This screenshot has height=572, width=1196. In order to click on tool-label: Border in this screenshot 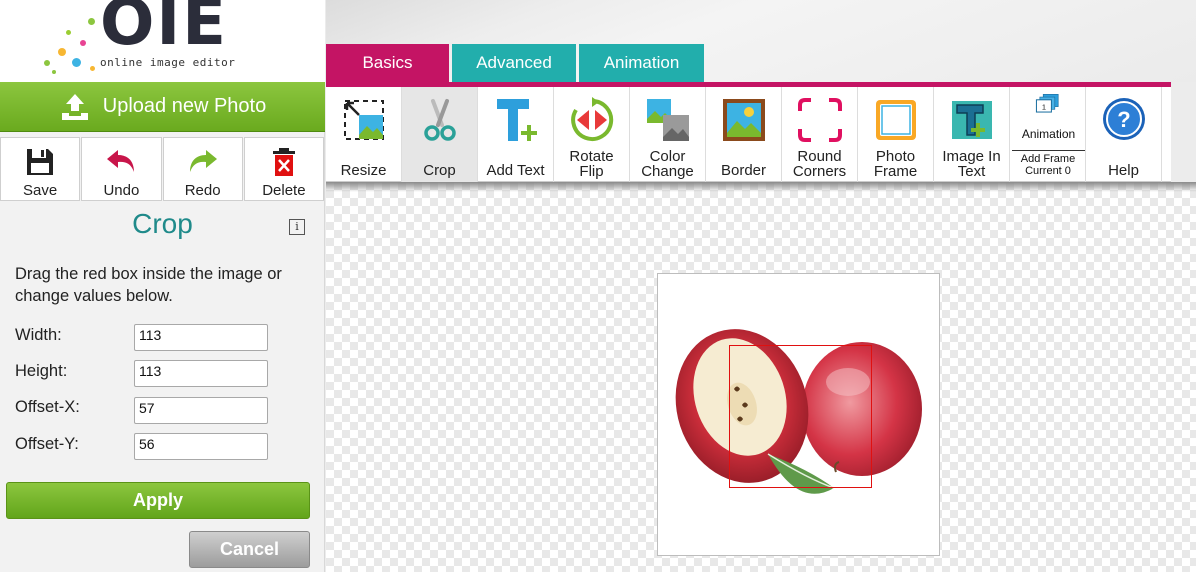, I will do `click(743, 170)`.